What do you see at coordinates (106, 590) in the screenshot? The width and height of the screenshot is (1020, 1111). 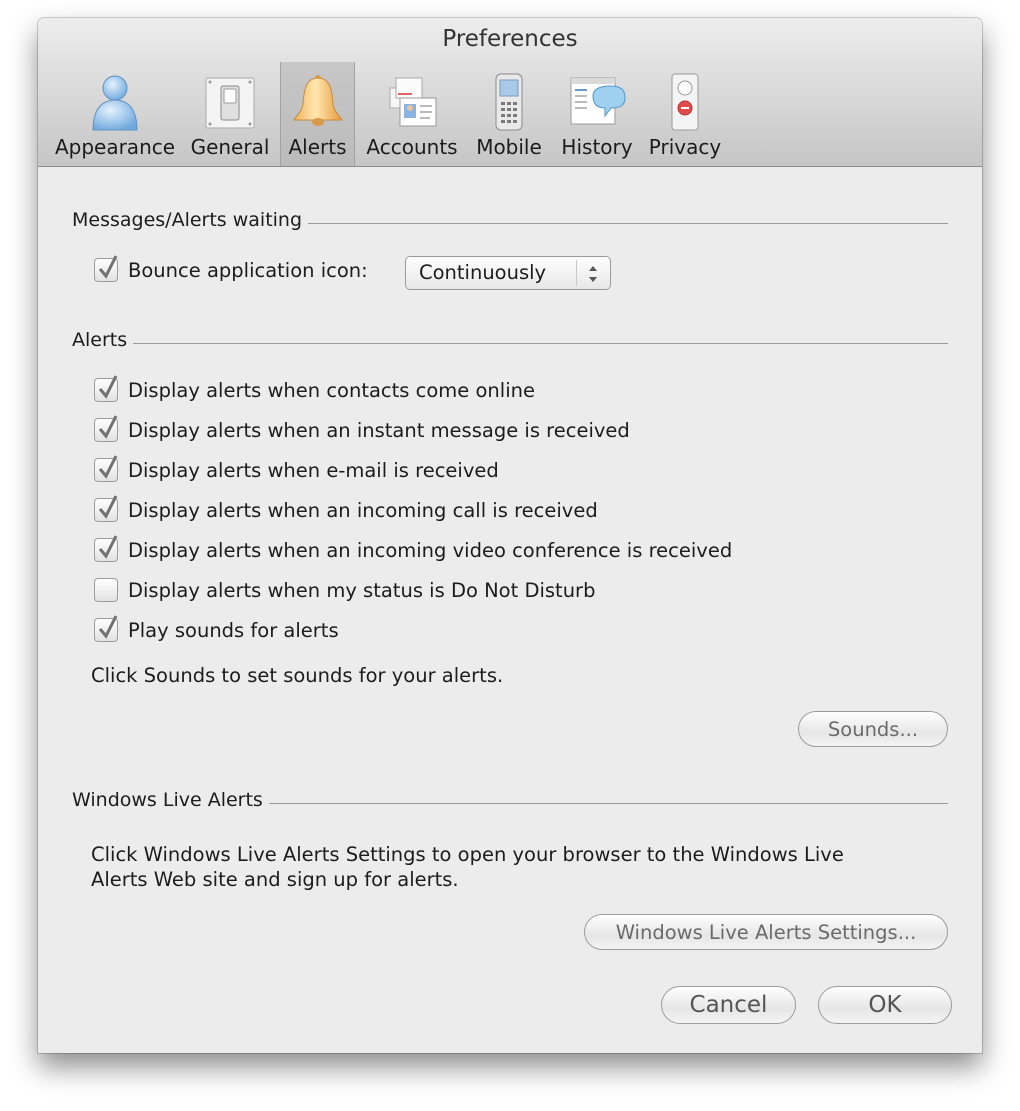 I see `checkbox-unchecked` at bounding box center [106, 590].